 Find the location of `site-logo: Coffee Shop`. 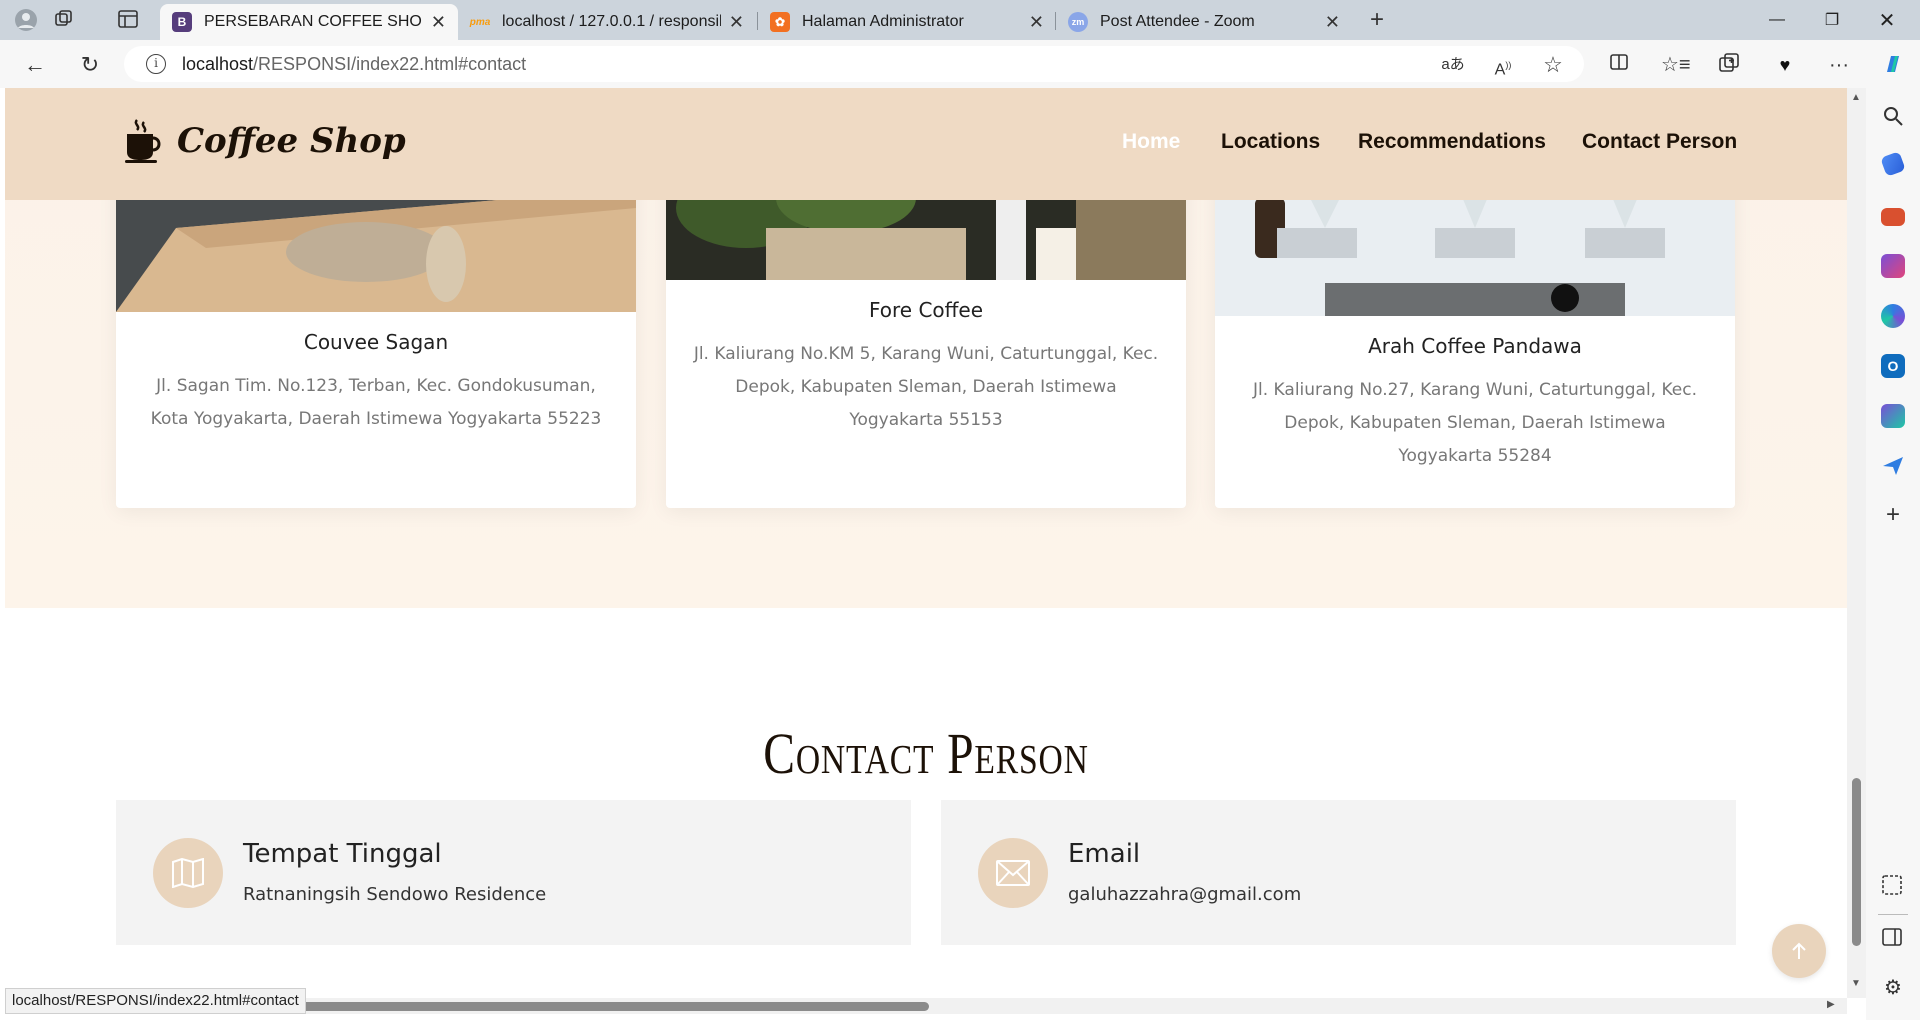

site-logo: Coffee Shop is located at coordinates (264, 141).